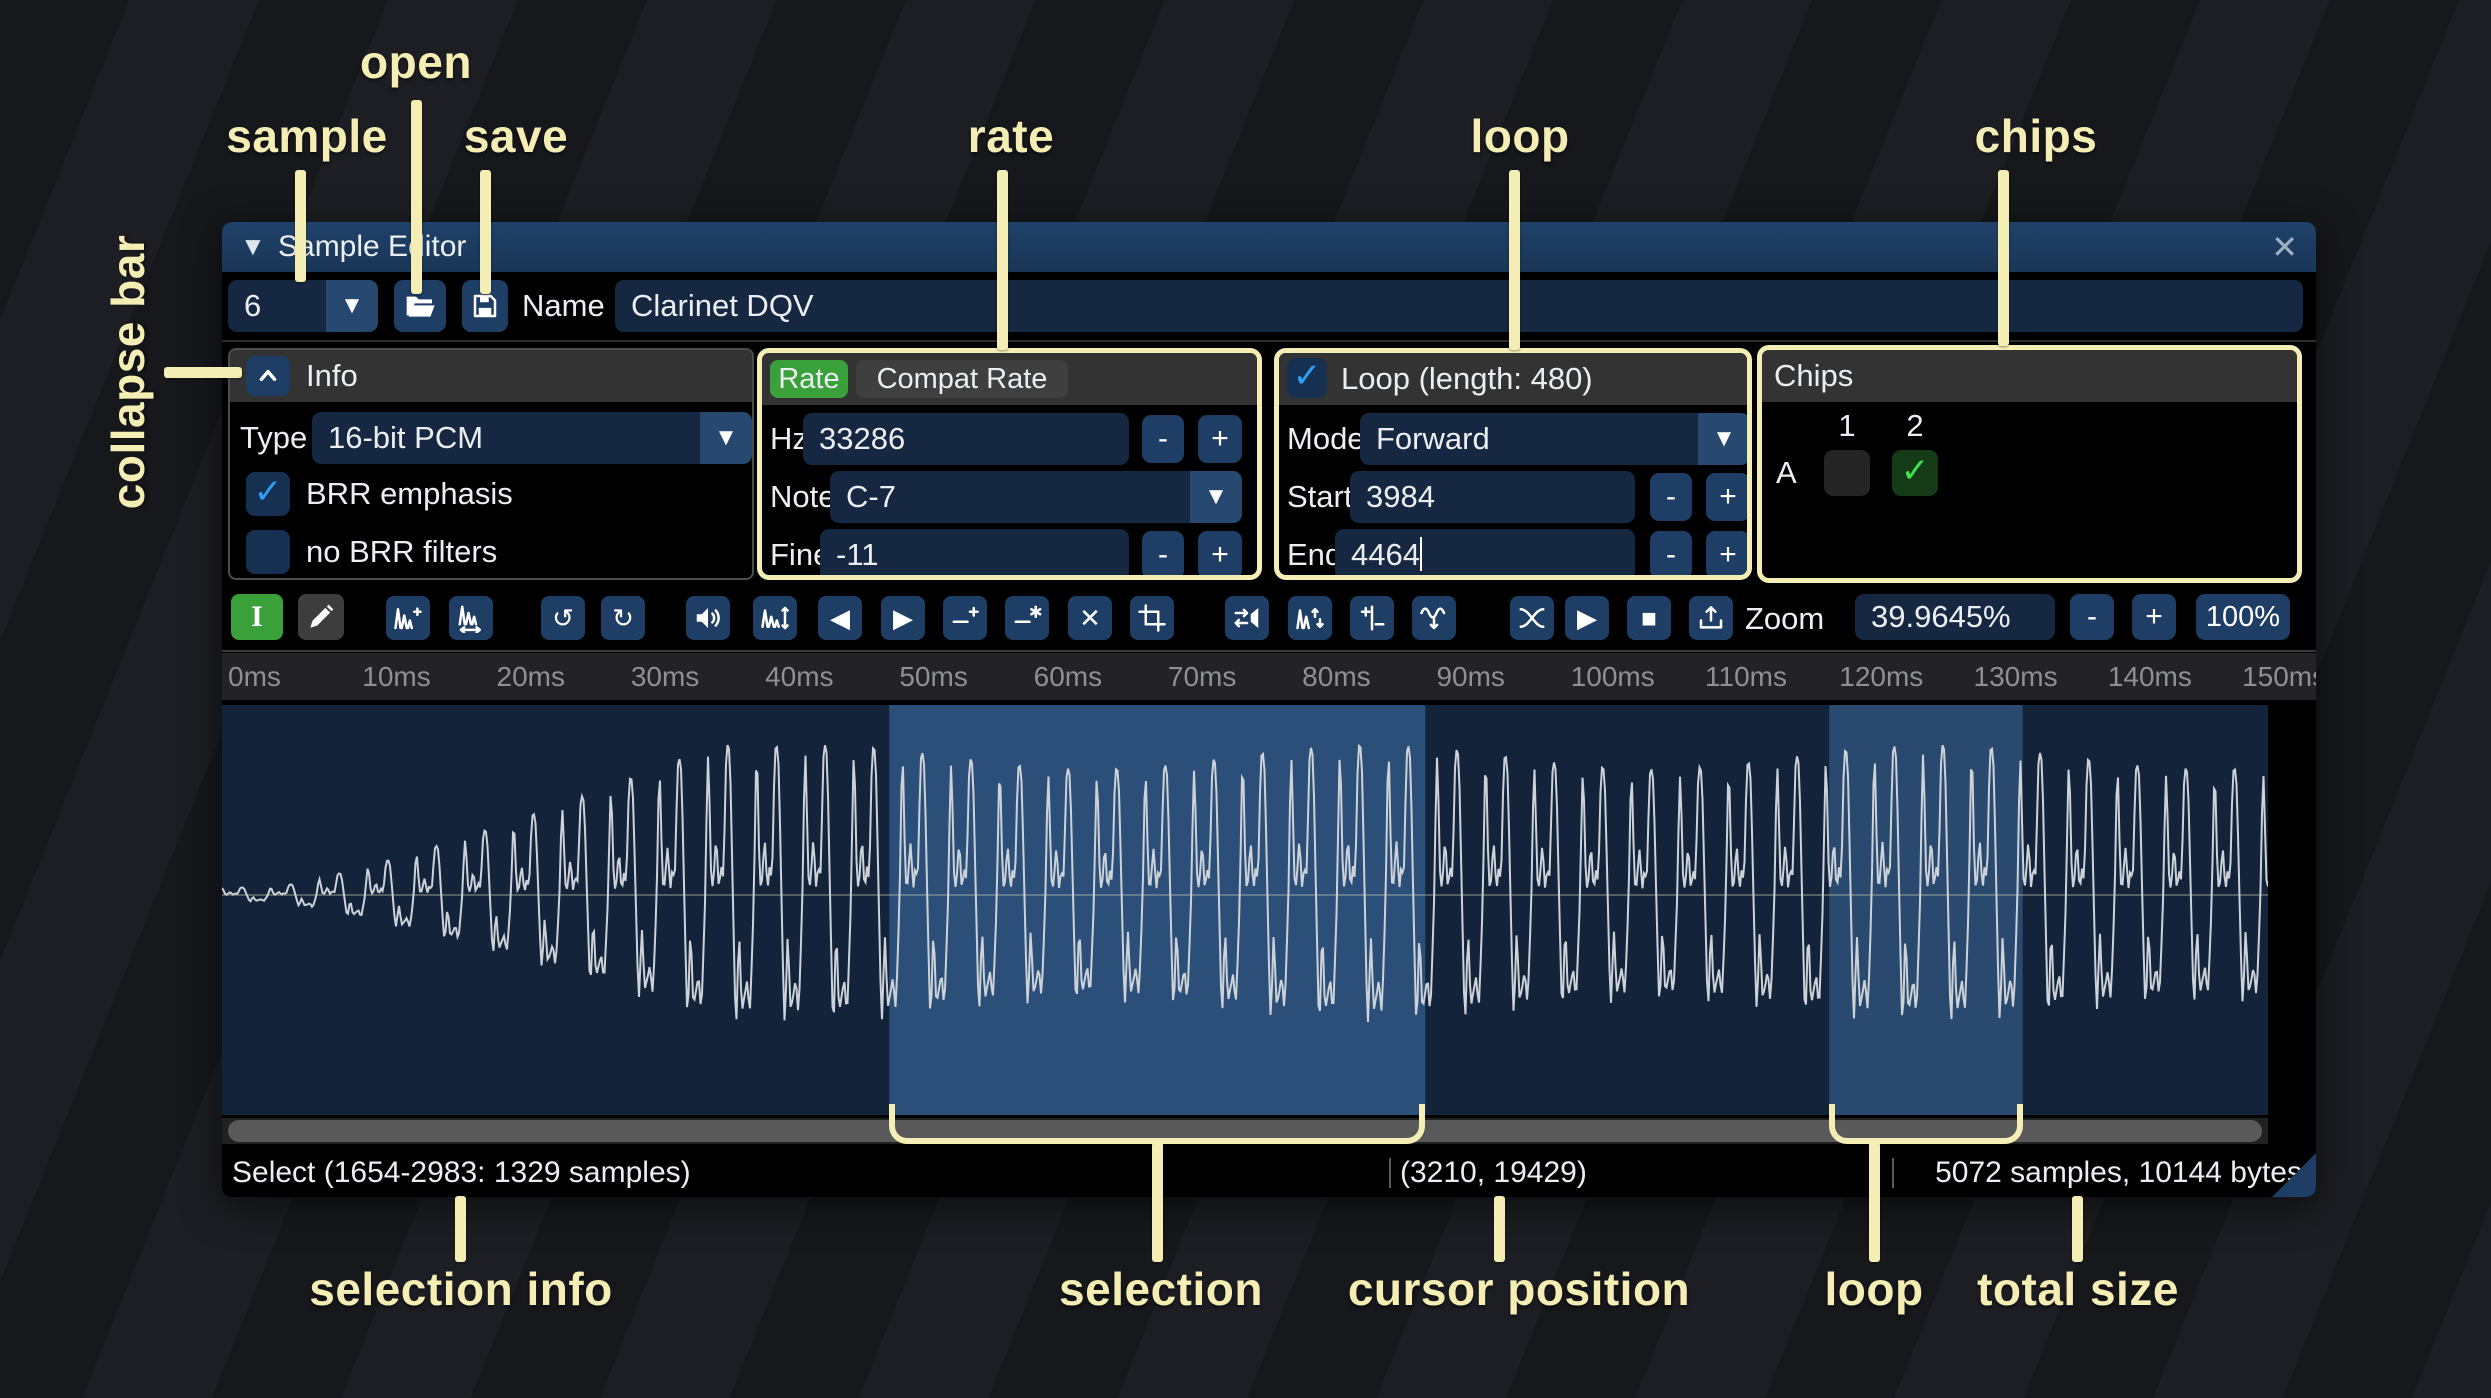 This screenshot has height=1398, width=2491. What do you see at coordinates (1220, 439) in the screenshot?
I see `hz-plus-button: +` at bounding box center [1220, 439].